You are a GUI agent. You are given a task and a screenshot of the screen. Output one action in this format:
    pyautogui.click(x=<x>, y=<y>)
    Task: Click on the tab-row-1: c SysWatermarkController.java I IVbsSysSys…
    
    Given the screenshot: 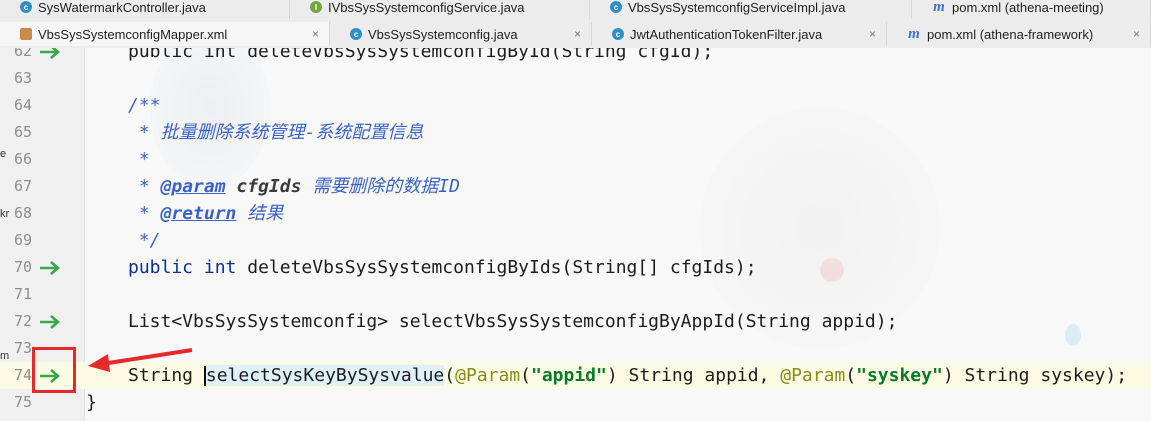 What is the action you would take?
    pyautogui.click(x=575, y=9)
    